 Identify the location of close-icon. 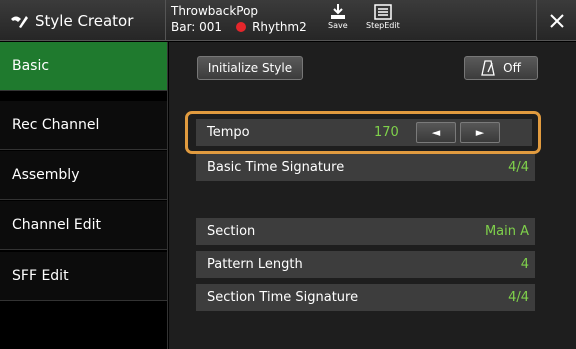
(556, 20).